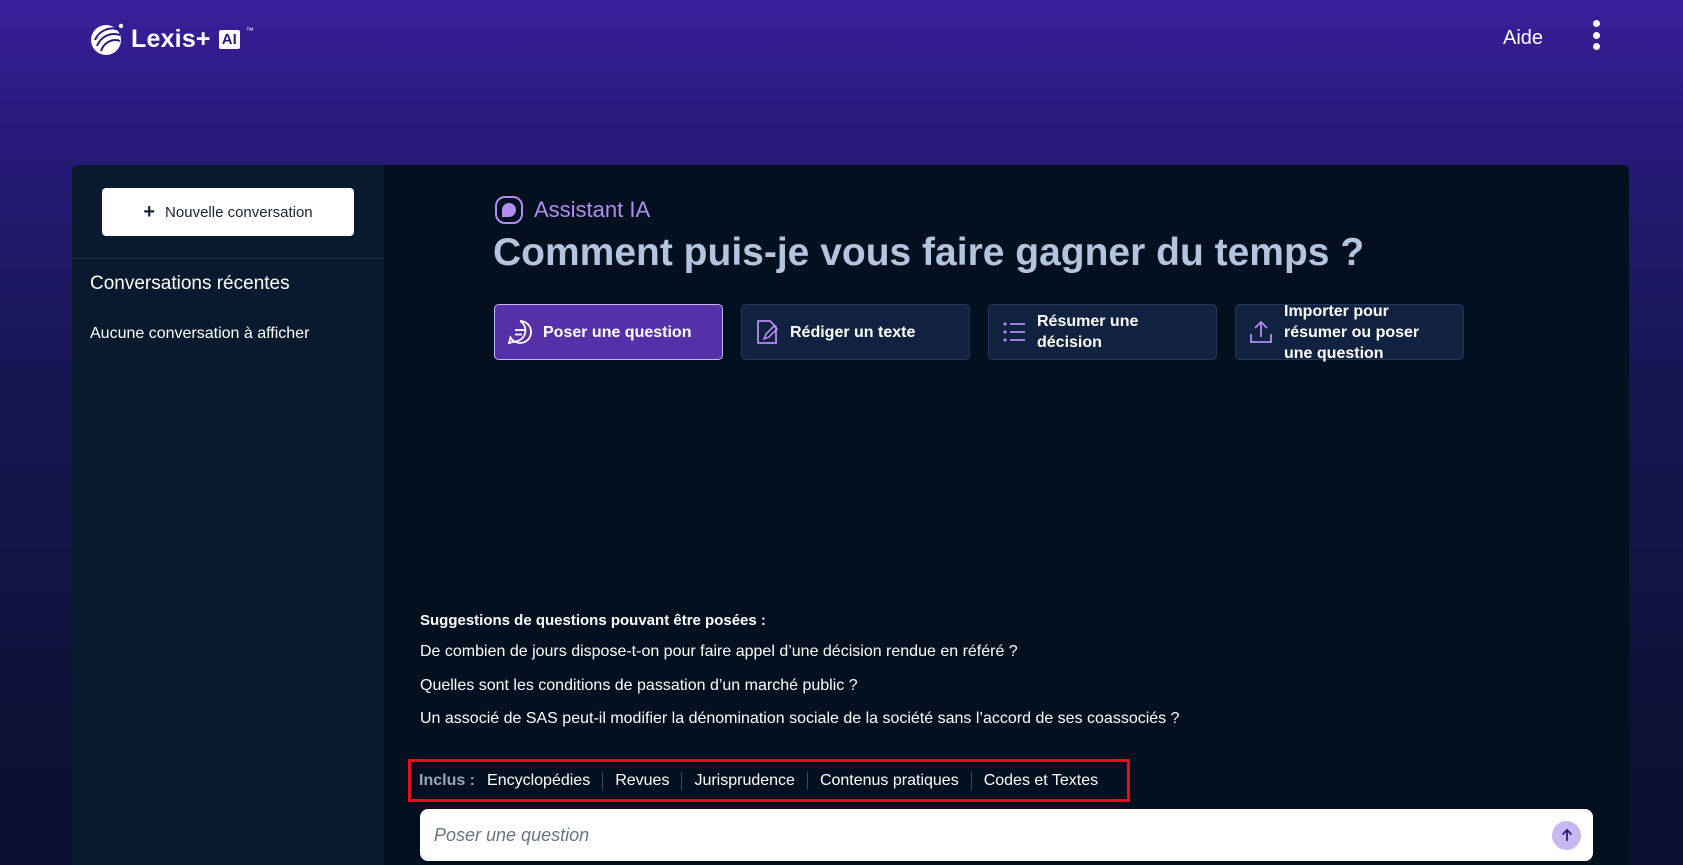  I want to click on arrow-up-icon, so click(1566, 834).